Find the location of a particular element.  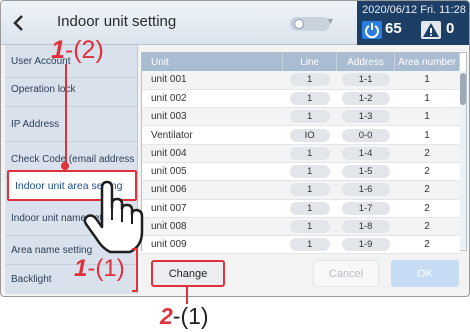

table-row: unit 001 1 1-1 1 is located at coordinates (301, 80).